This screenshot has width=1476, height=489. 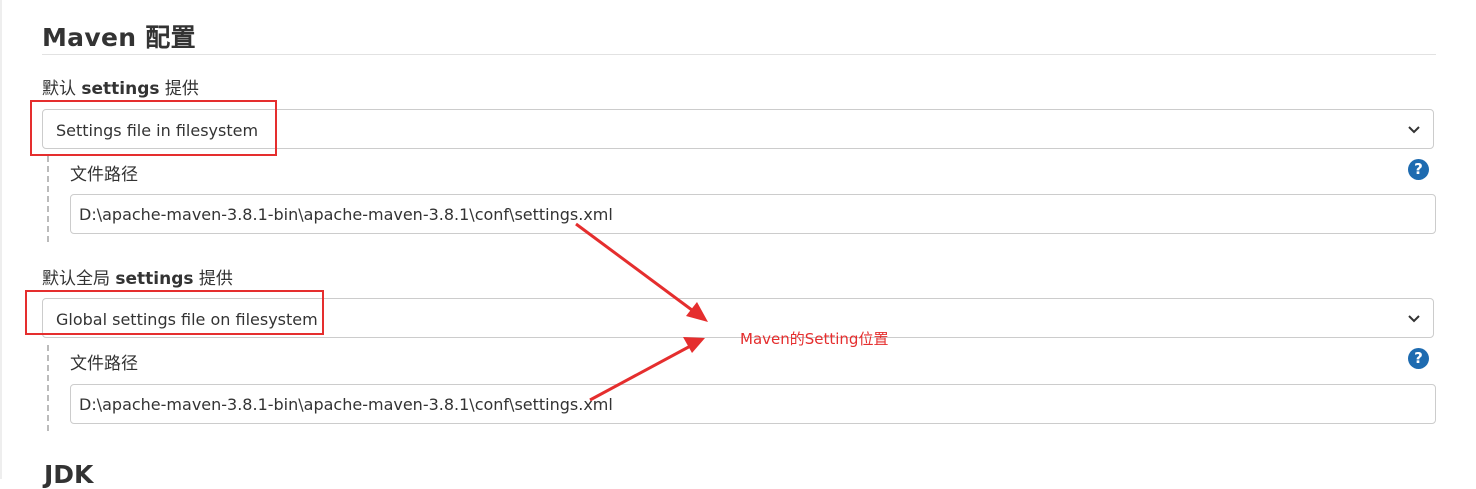 What do you see at coordinates (814, 339) in the screenshot?
I see `annotation-label: Maven的Setting位置` at bounding box center [814, 339].